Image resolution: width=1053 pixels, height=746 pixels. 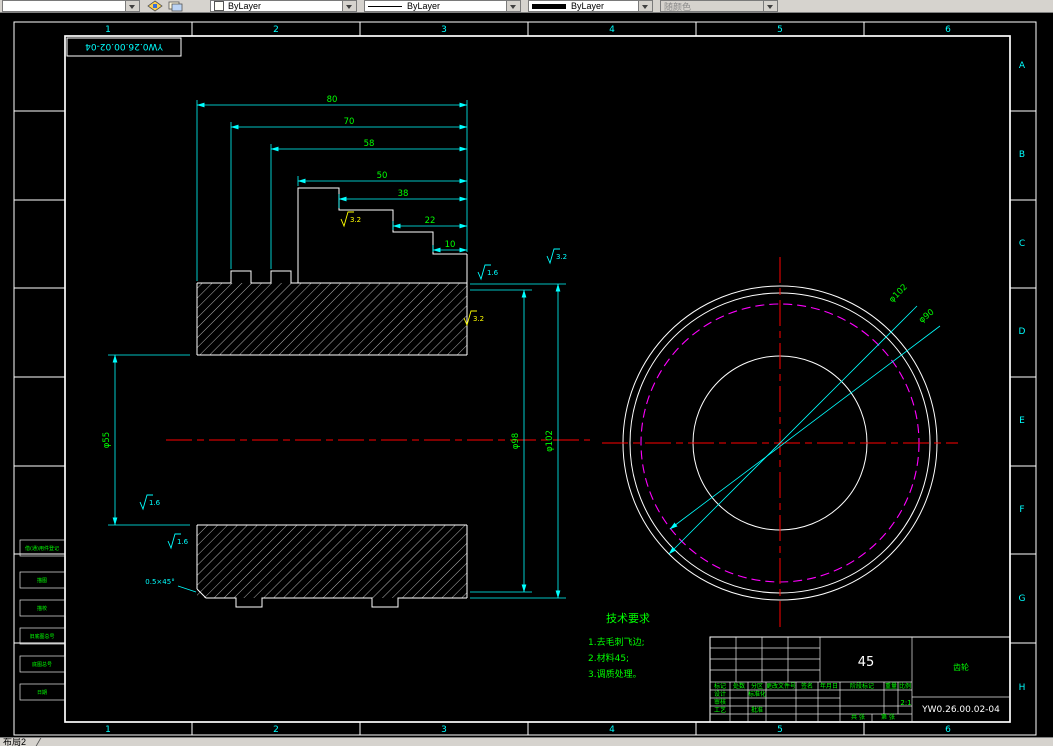 What do you see at coordinates (403, 194) in the screenshot?
I see `dim-text: 38` at bounding box center [403, 194].